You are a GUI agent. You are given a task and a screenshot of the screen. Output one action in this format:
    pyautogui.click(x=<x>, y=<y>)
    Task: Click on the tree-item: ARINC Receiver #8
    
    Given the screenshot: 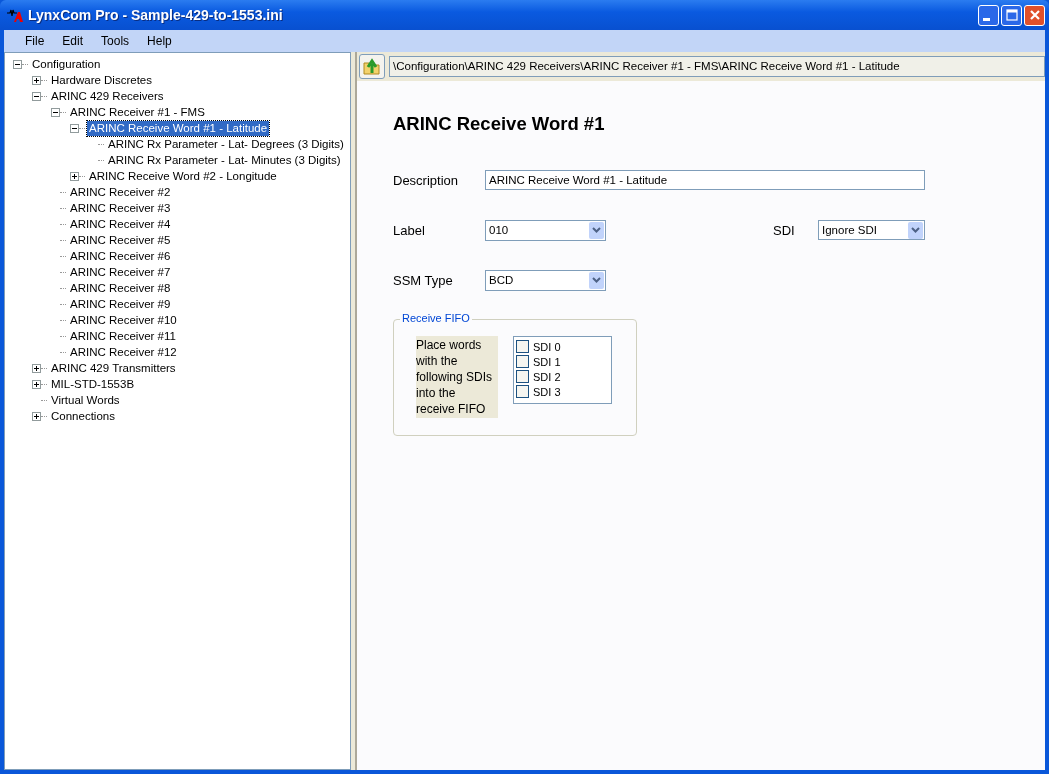 What is the action you would take?
    pyautogui.click(x=120, y=288)
    